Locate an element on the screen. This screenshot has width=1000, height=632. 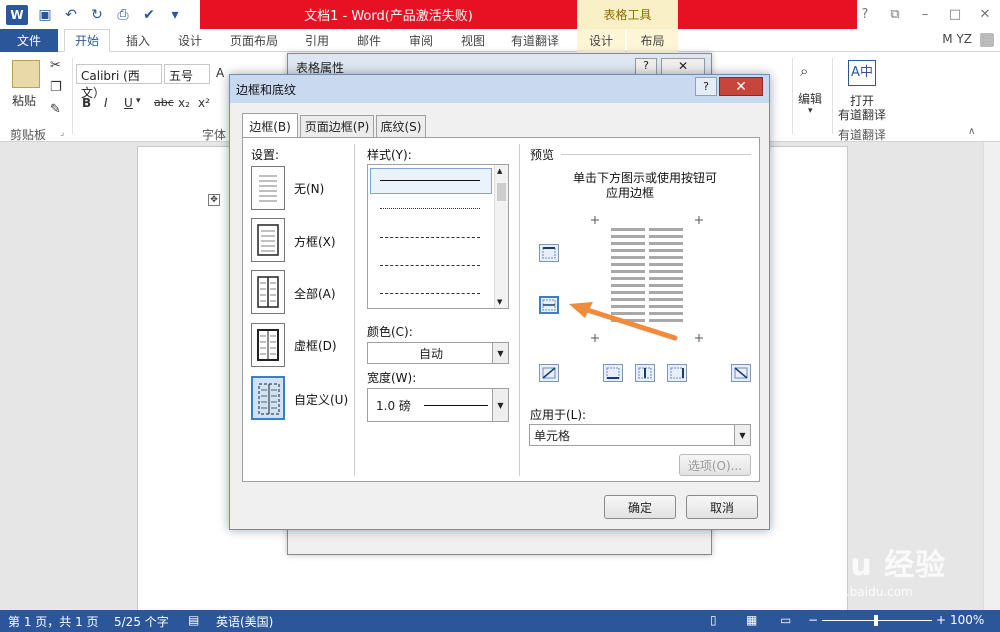
scroll-thumb is located at coordinates (501, 192).